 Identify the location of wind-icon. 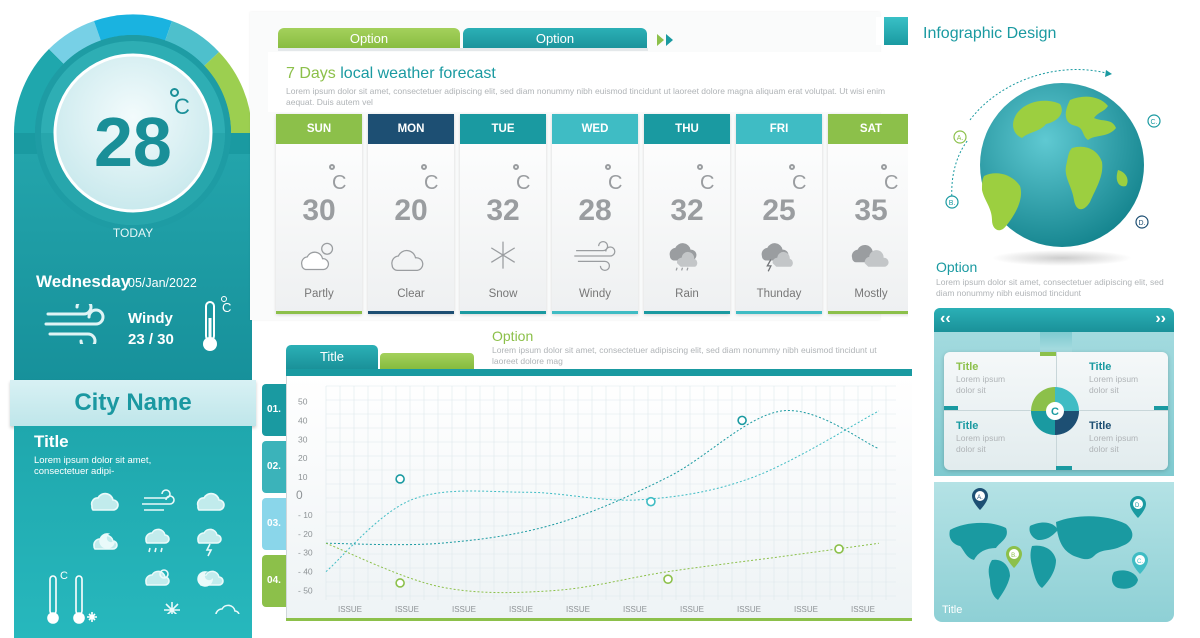
(74, 324).